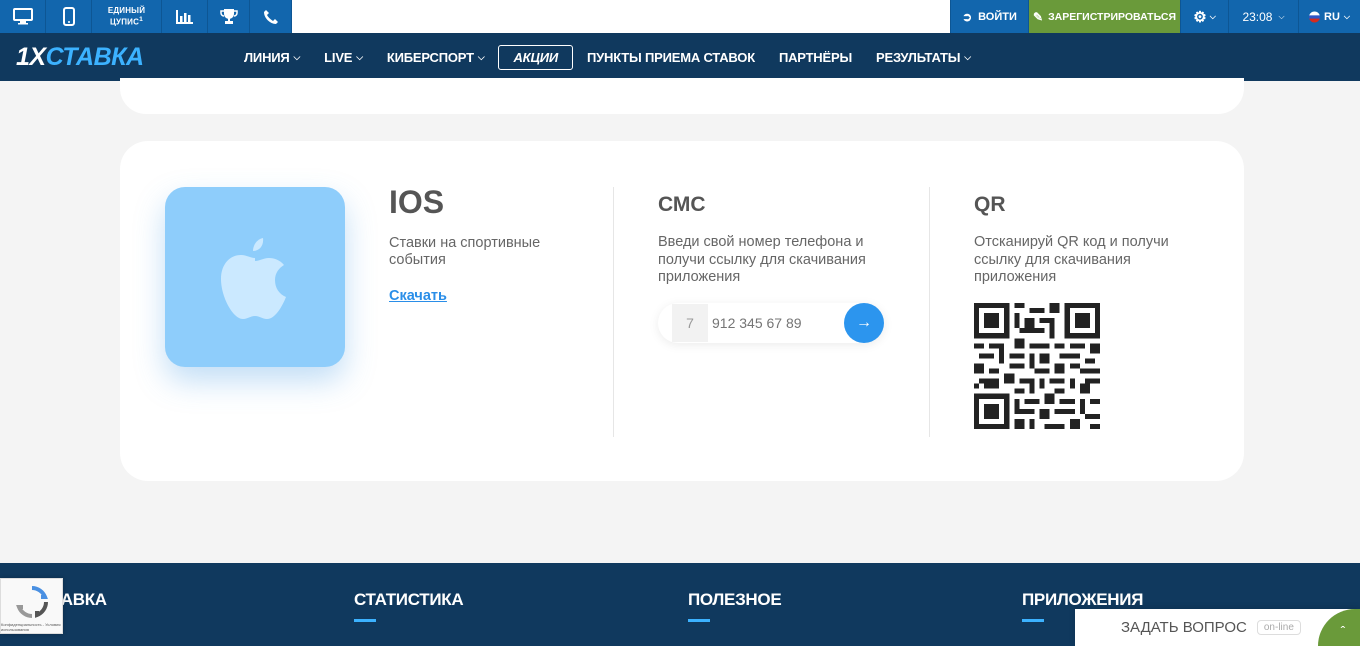 Image resolution: width=1360 pixels, height=646 pixels. What do you see at coordinates (1184, 627) in the screenshot?
I see `ask-question-label: ЗАДАТЬ ВОПРОС` at bounding box center [1184, 627].